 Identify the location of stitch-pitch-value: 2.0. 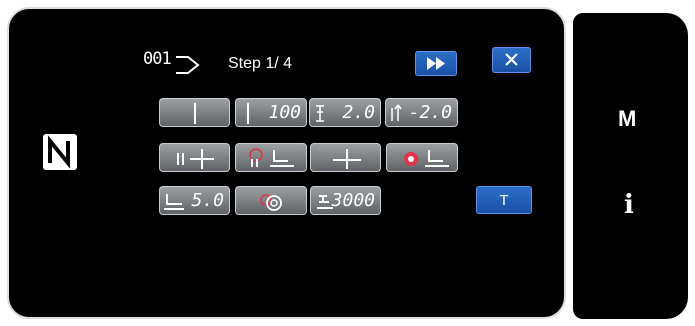
(358, 112).